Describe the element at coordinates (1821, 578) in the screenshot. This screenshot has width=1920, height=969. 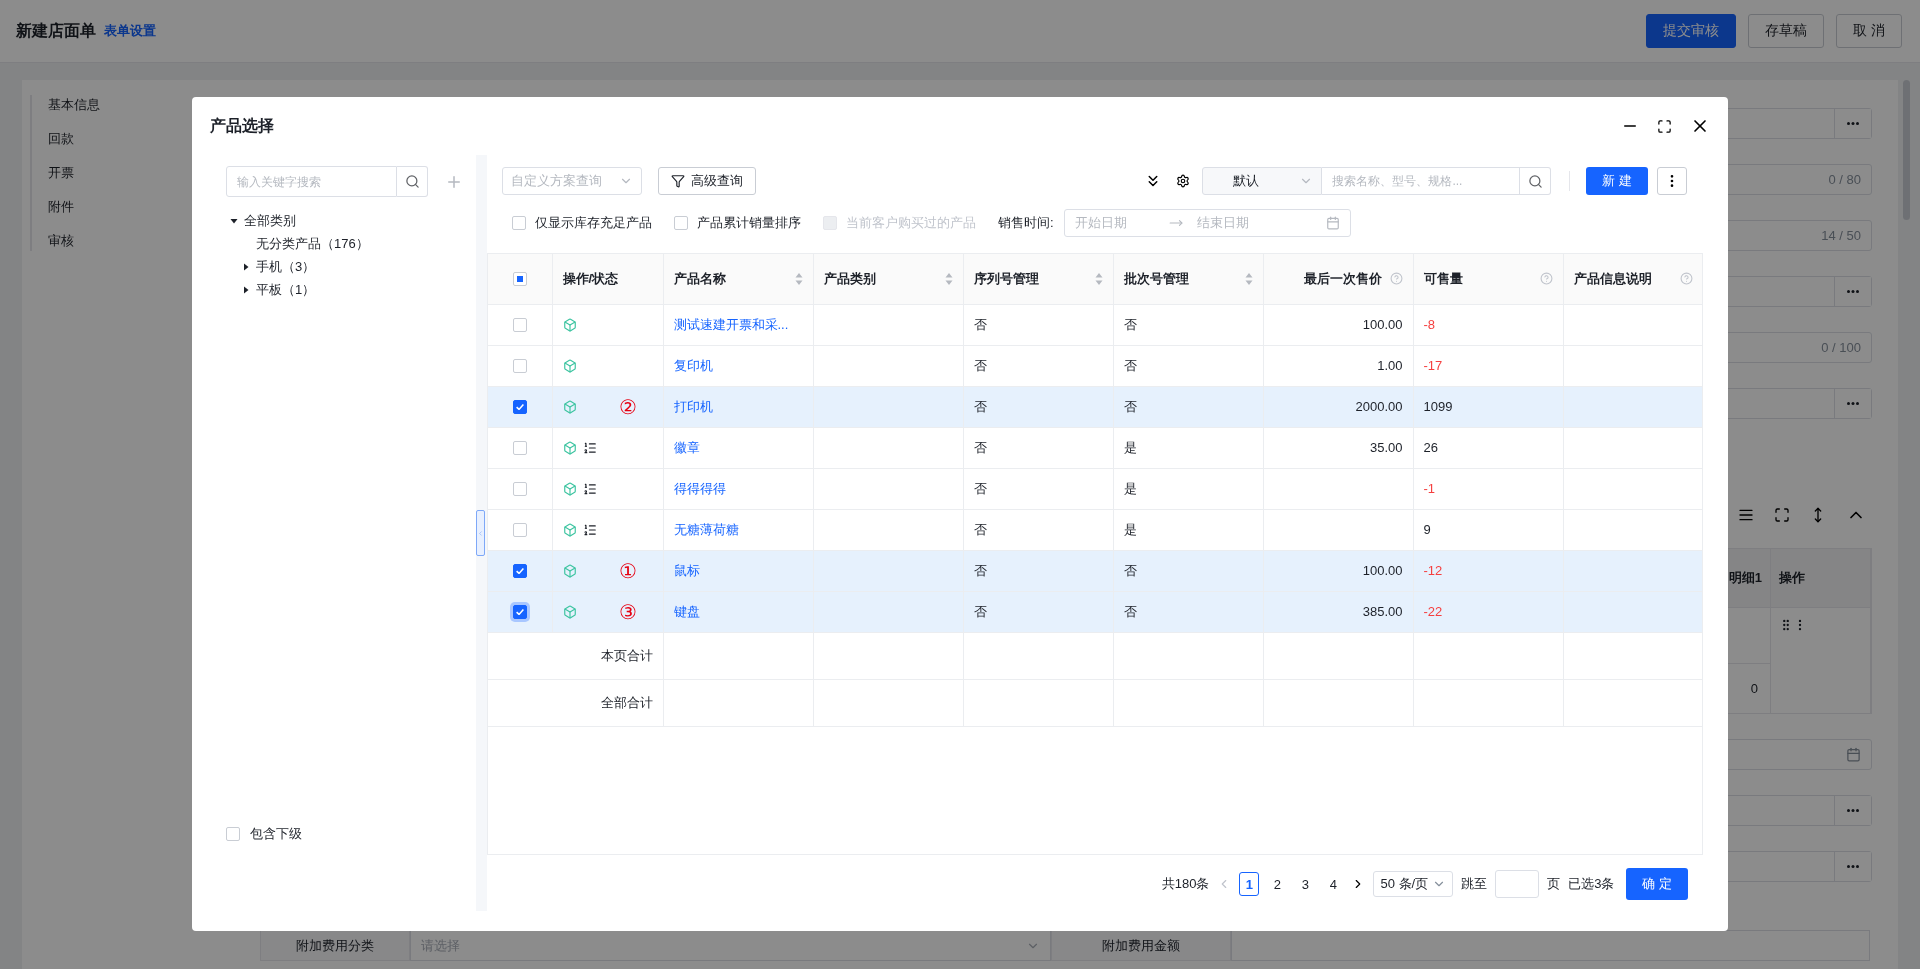
I see `table-header-cell: 操作` at that location.